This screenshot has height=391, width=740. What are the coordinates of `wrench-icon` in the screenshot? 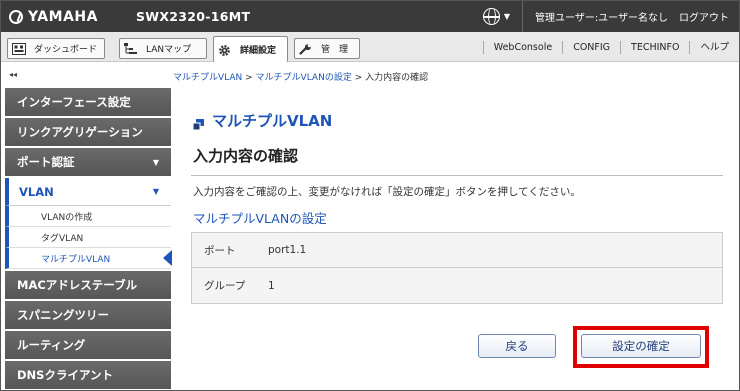 It's located at (306, 49).